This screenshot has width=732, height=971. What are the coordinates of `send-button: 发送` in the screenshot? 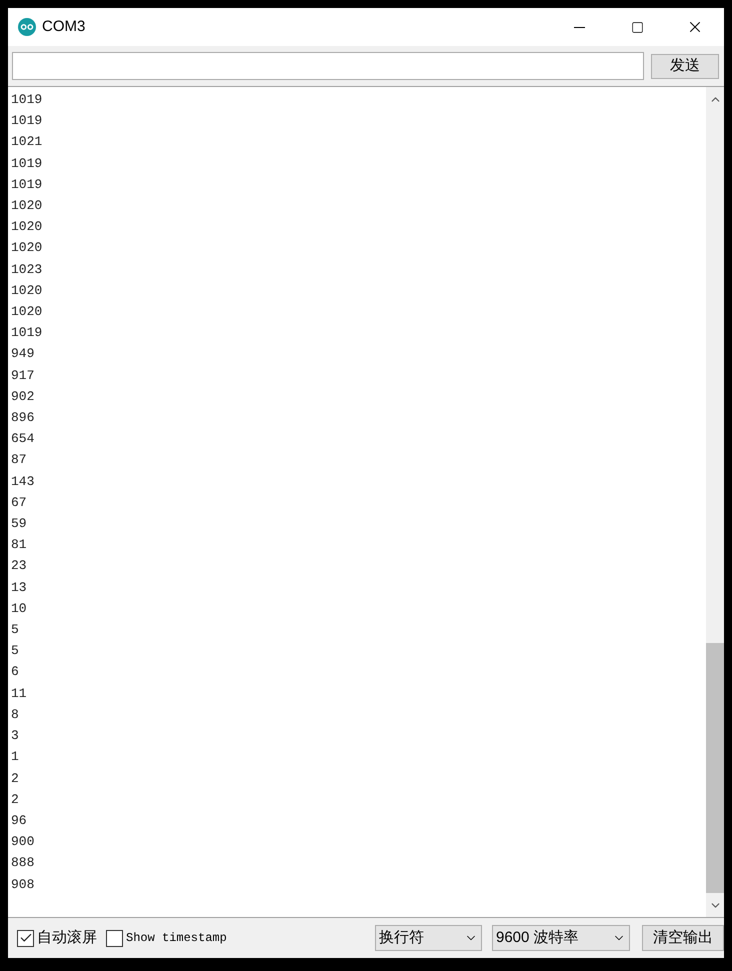 It's located at (685, 66).